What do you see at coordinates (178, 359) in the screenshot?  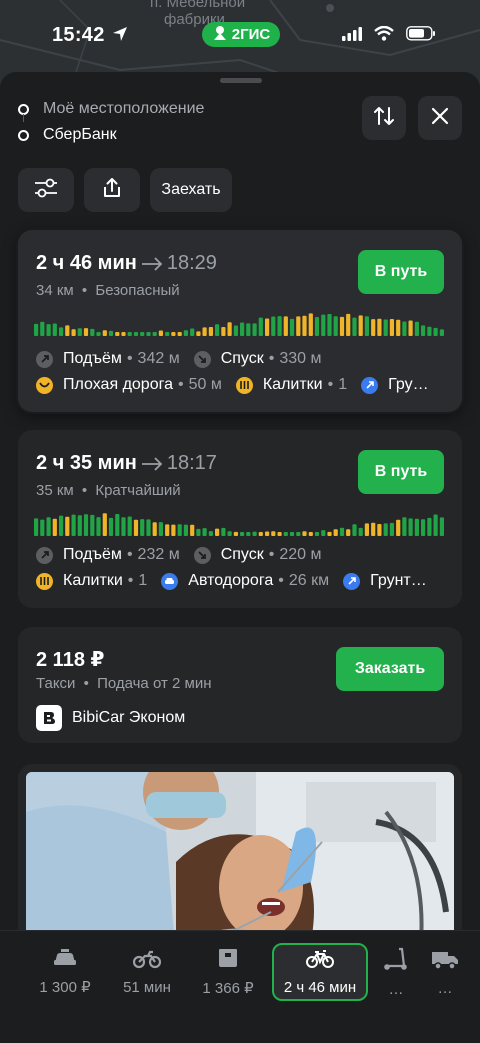 I see `elevation-info: Подъём • 342 м Спуск • 330 м` at bounding box center [178, 359].